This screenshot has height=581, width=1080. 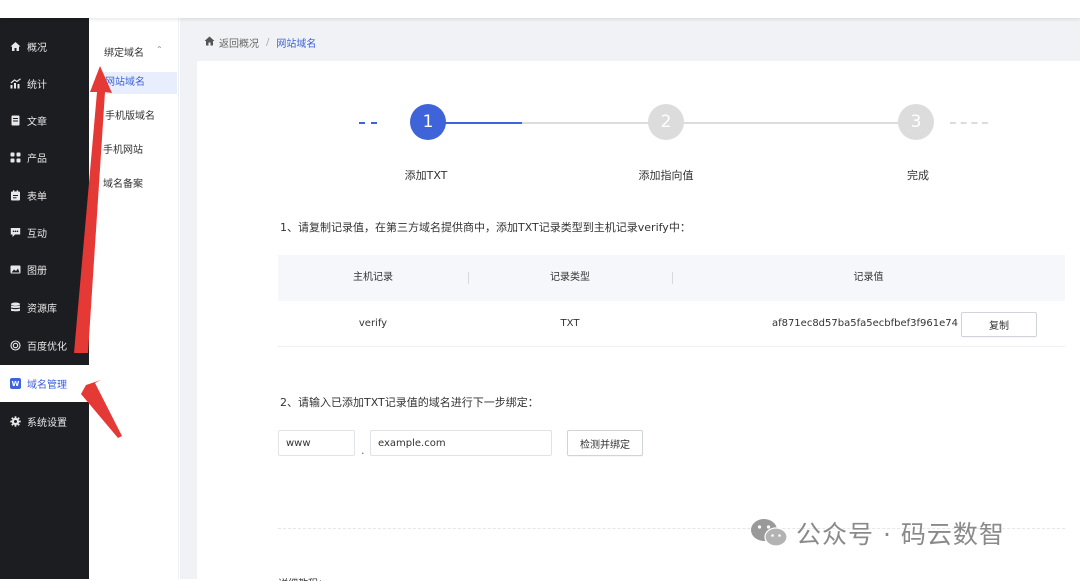 I want to click on step-line-inactive, so click(x=717, y=123).